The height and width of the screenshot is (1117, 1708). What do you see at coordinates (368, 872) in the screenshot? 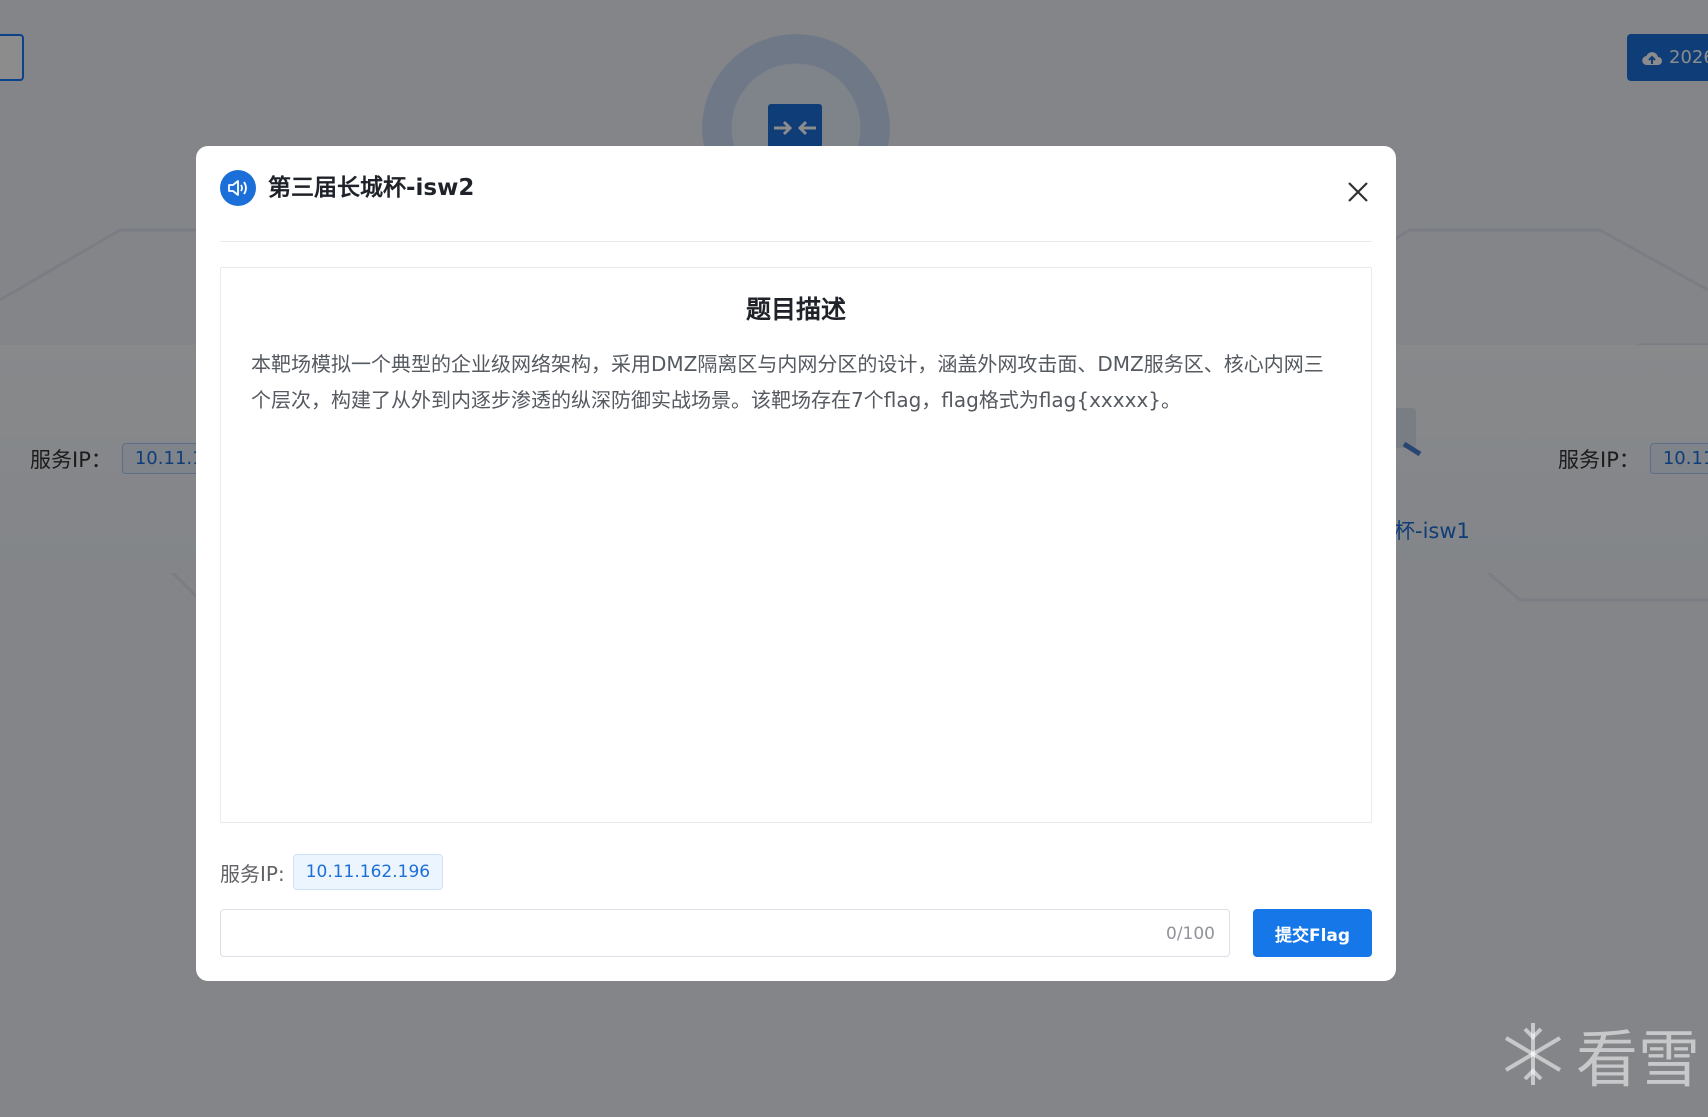
I see `service-ip-tag: 10.11.162.196` at bounding box center [368, 872].